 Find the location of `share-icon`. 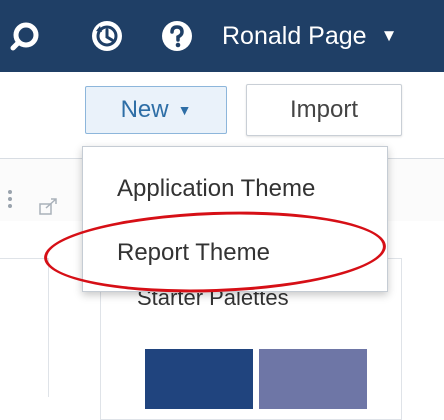

share-icon is located at coordinates (49, 206).